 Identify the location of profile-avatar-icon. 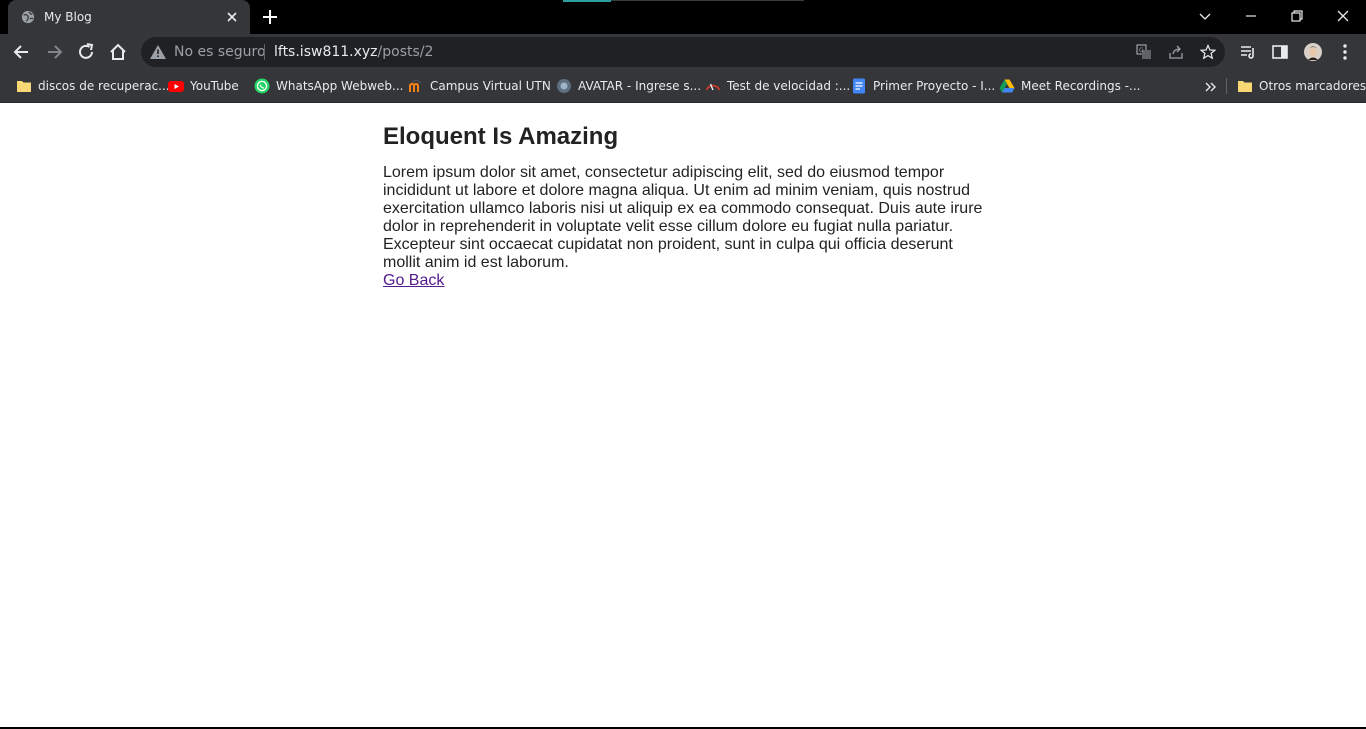
(1313, 52).